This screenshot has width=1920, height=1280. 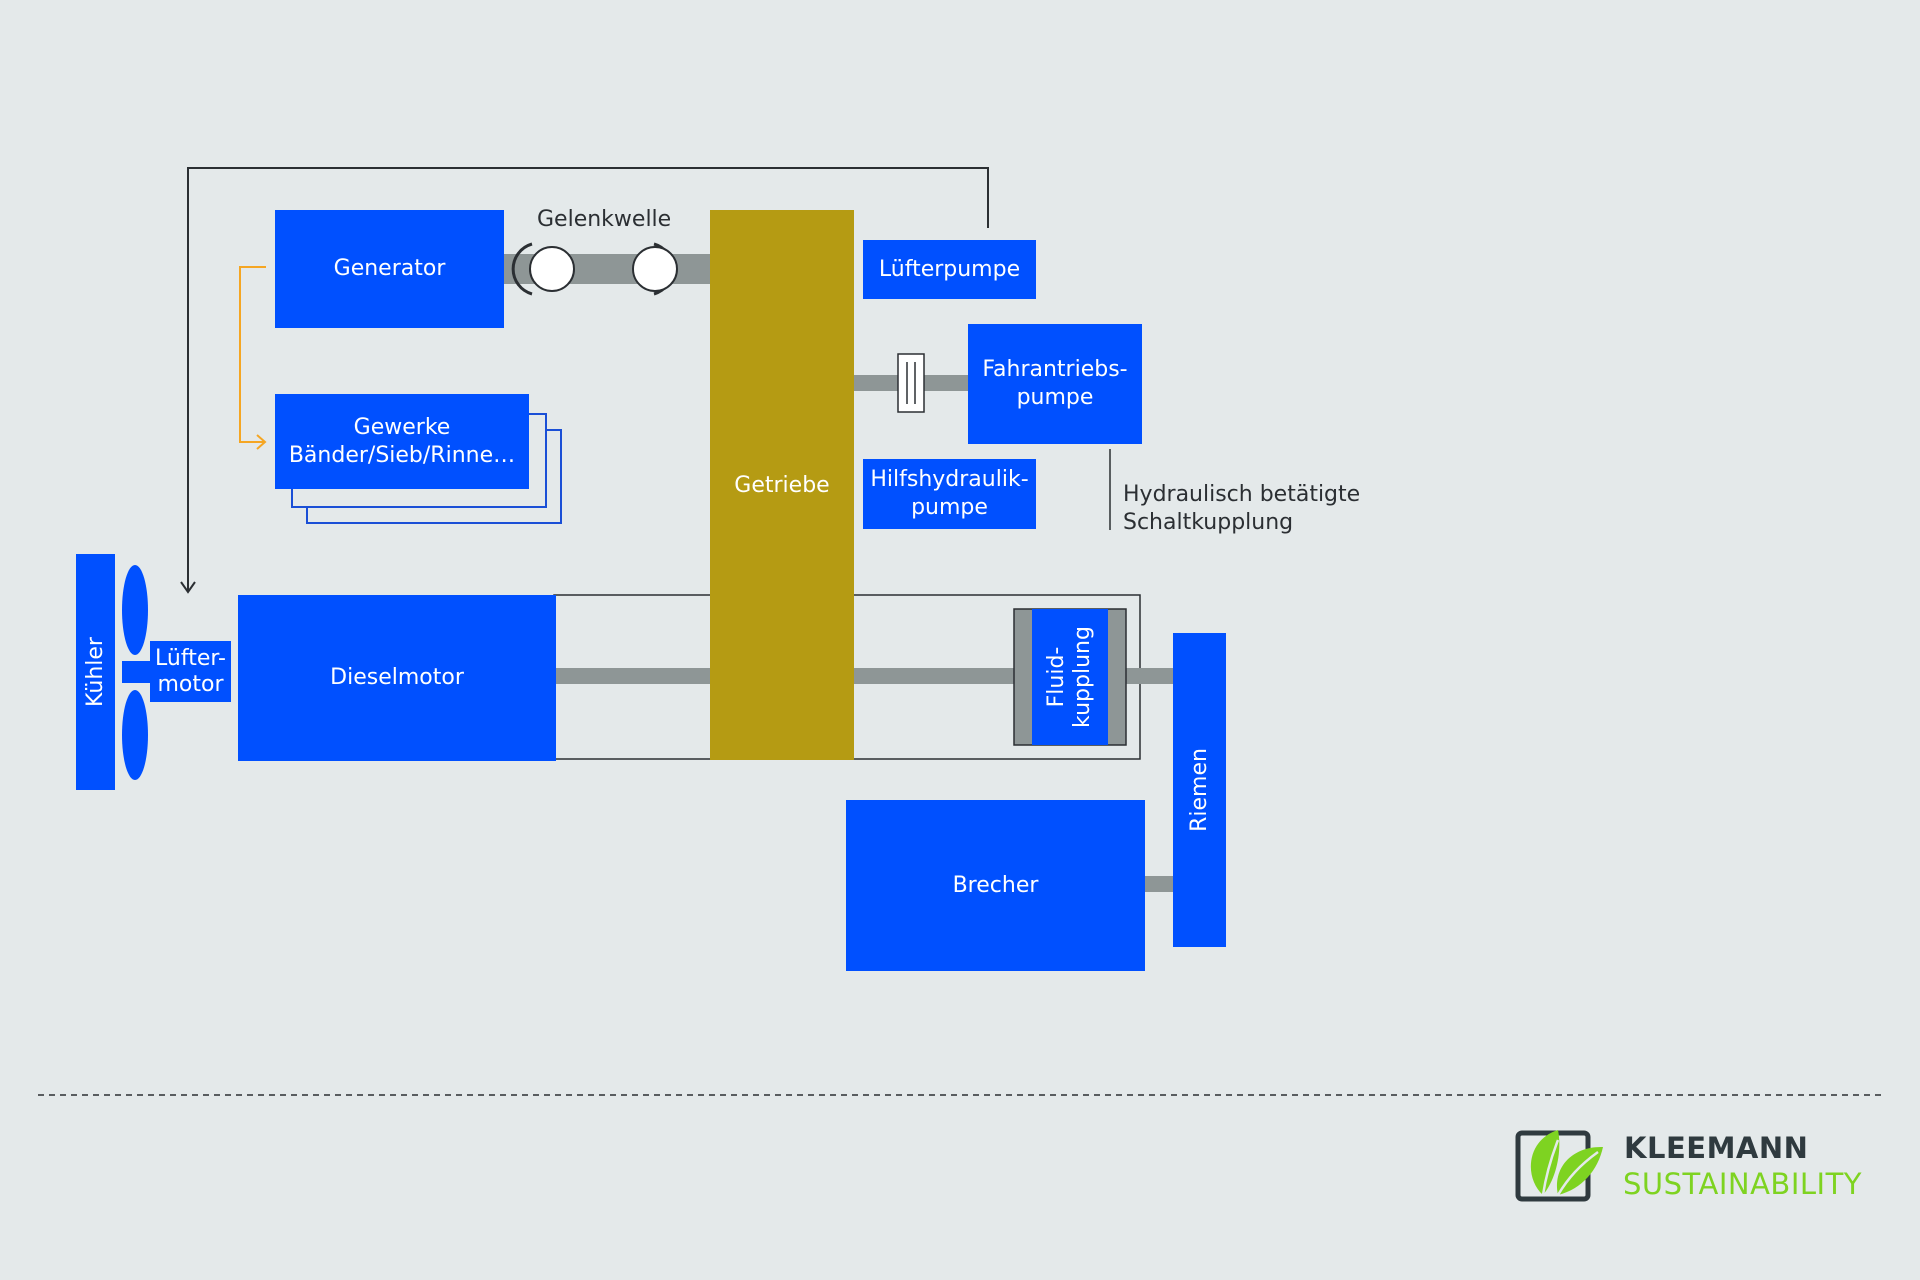 I want to click on drive-pump-label-line2: pumpe, so click(x=1055, y=397).